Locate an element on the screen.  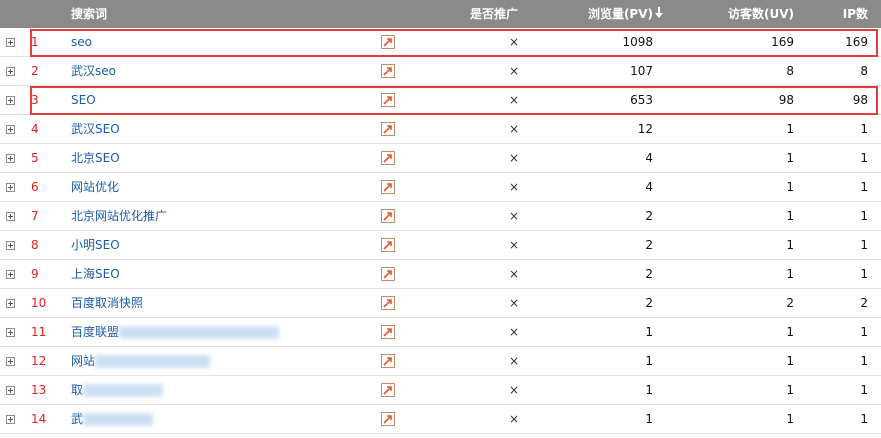
header-pageviews-label: 浏览量(PV) is located at coordinates (620, 14).